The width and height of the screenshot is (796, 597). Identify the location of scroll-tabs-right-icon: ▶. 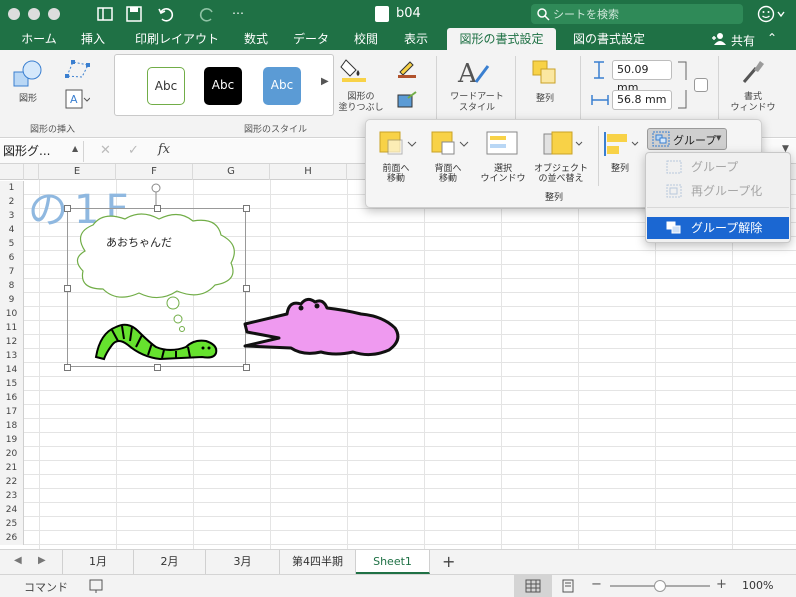
(42, 560).